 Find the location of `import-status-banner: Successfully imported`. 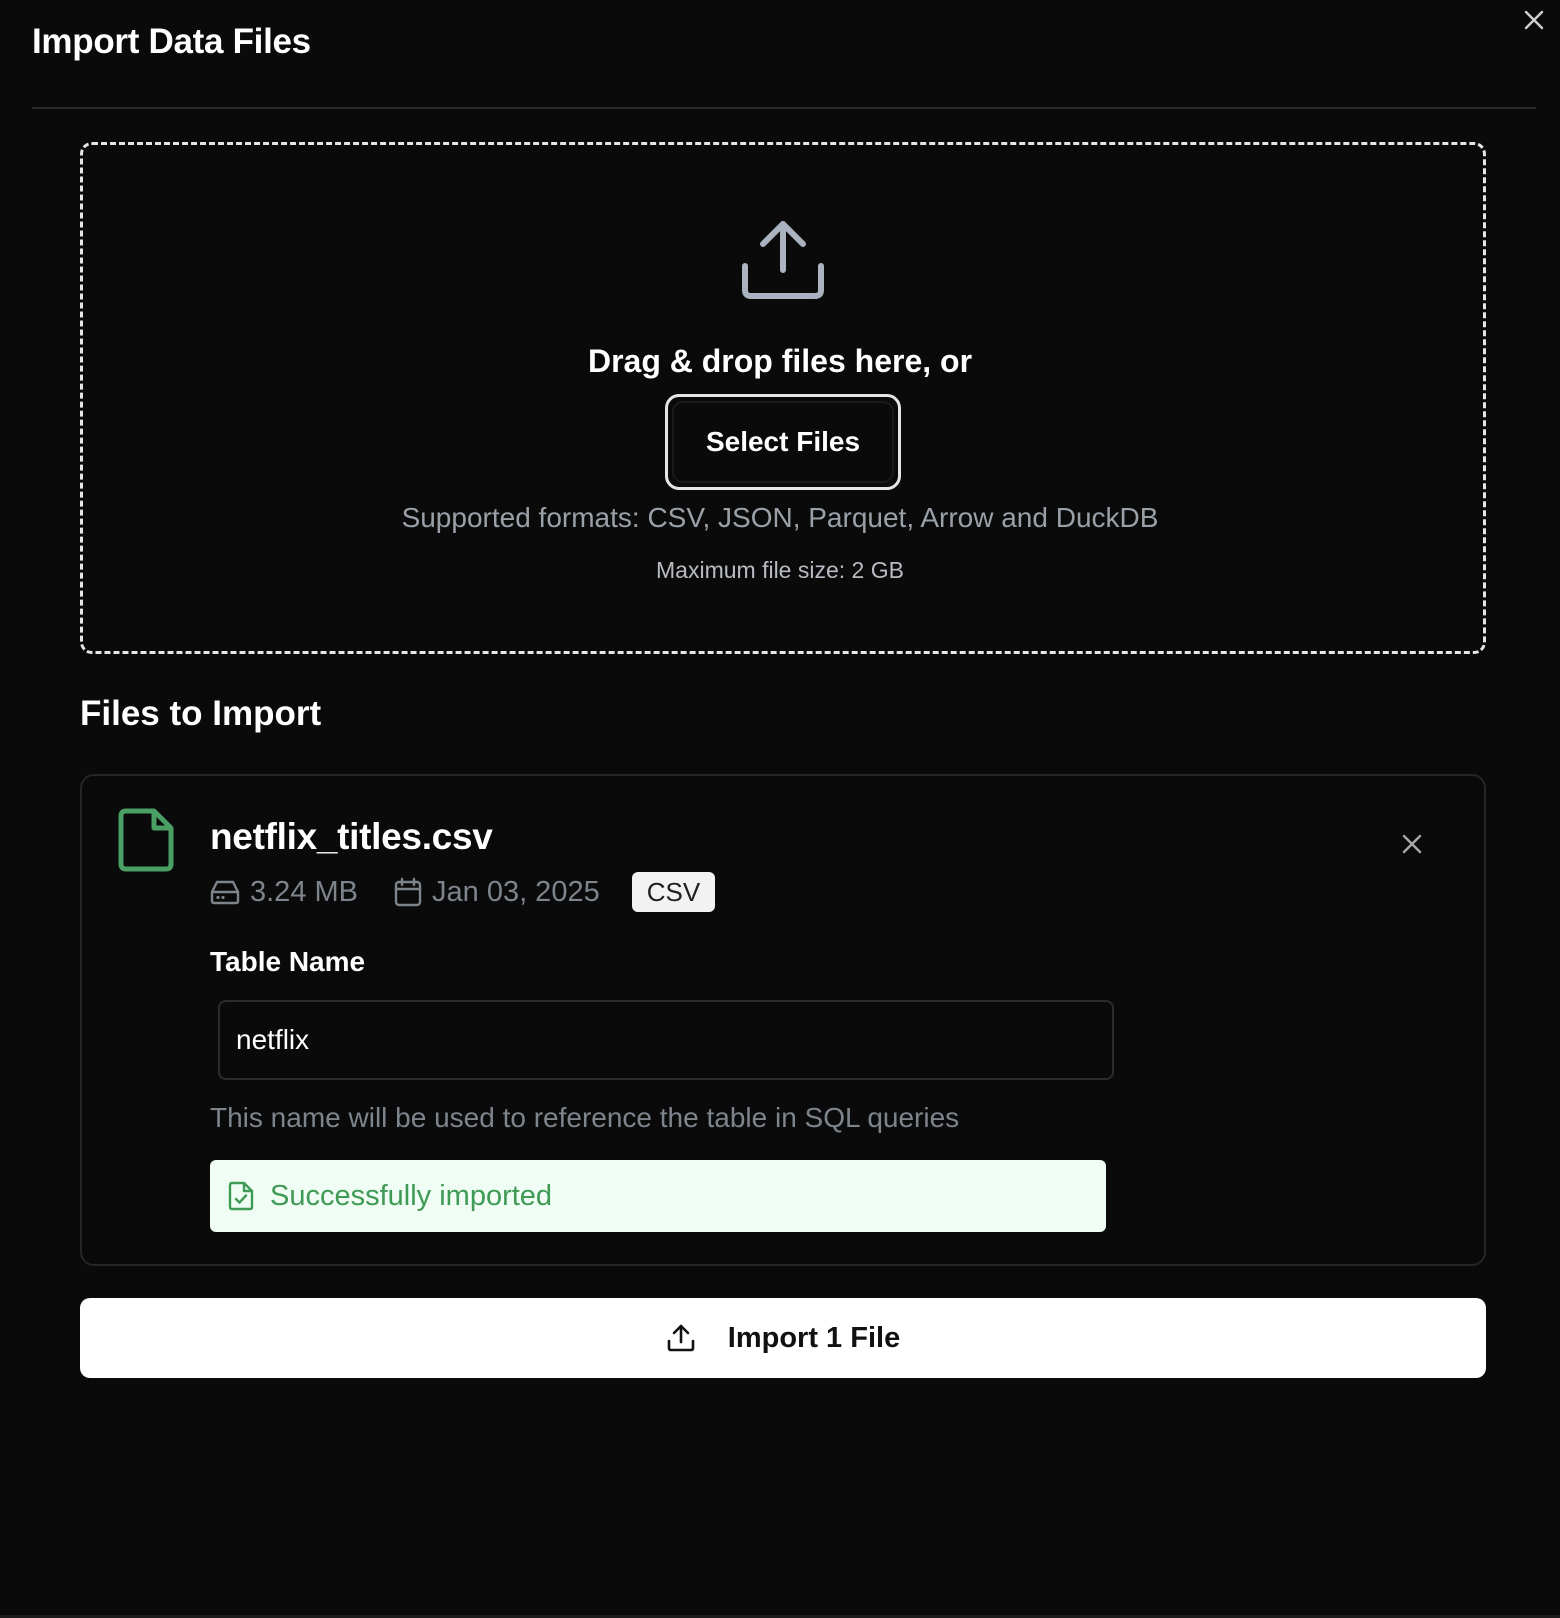

import-status-banner: Successfully imported is located at coordinates (658, 1196).